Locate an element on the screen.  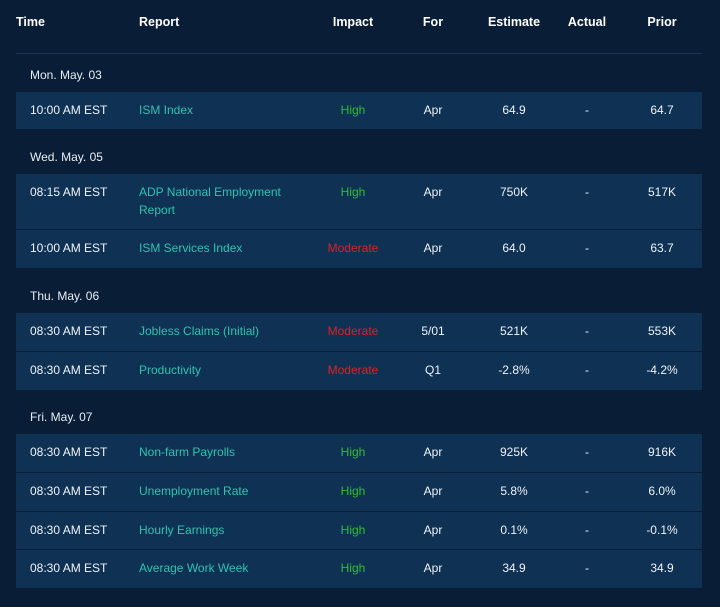
date-heading: Mon. May. 03 is located at coordinates (66, 75).